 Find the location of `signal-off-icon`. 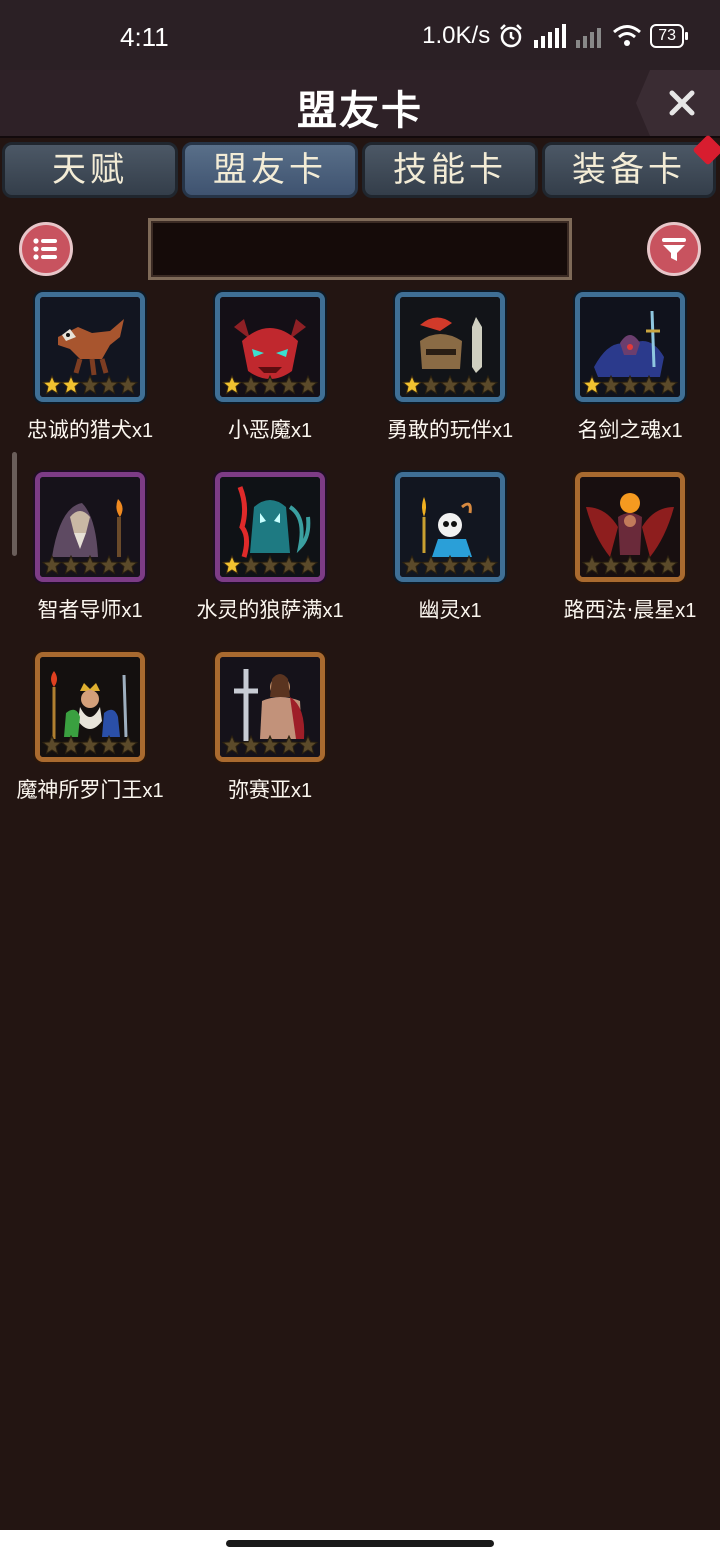

signal-off-icon is located at coordinates (589, 38).